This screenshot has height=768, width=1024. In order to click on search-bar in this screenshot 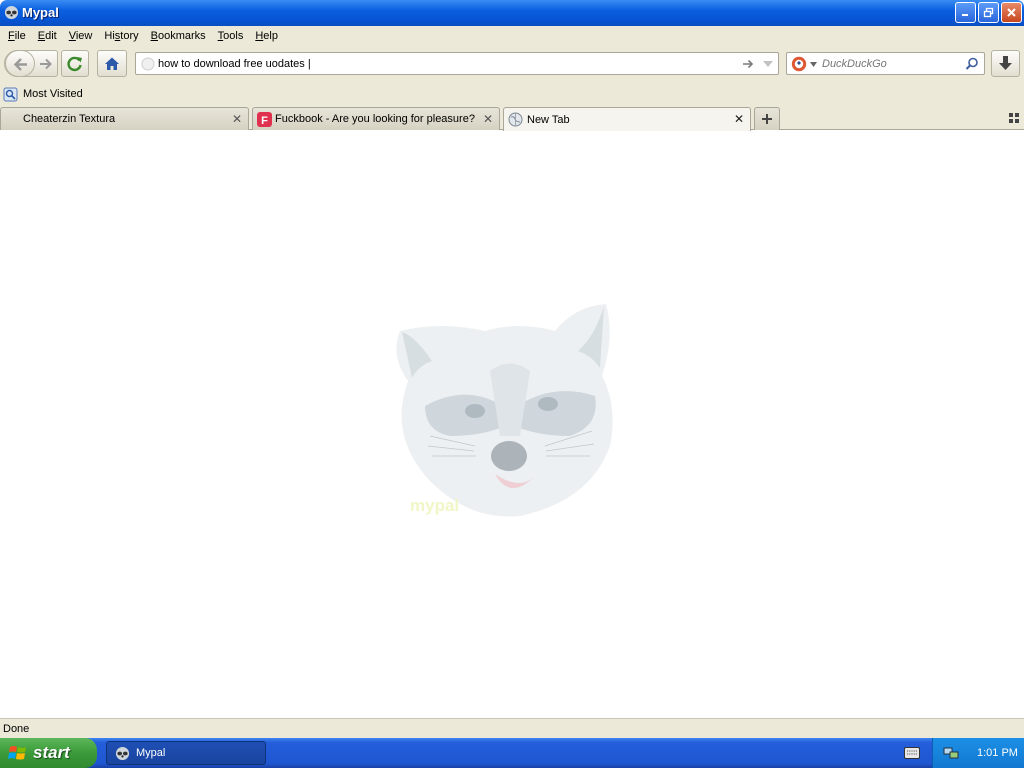, I will do `click(885, 63)`.